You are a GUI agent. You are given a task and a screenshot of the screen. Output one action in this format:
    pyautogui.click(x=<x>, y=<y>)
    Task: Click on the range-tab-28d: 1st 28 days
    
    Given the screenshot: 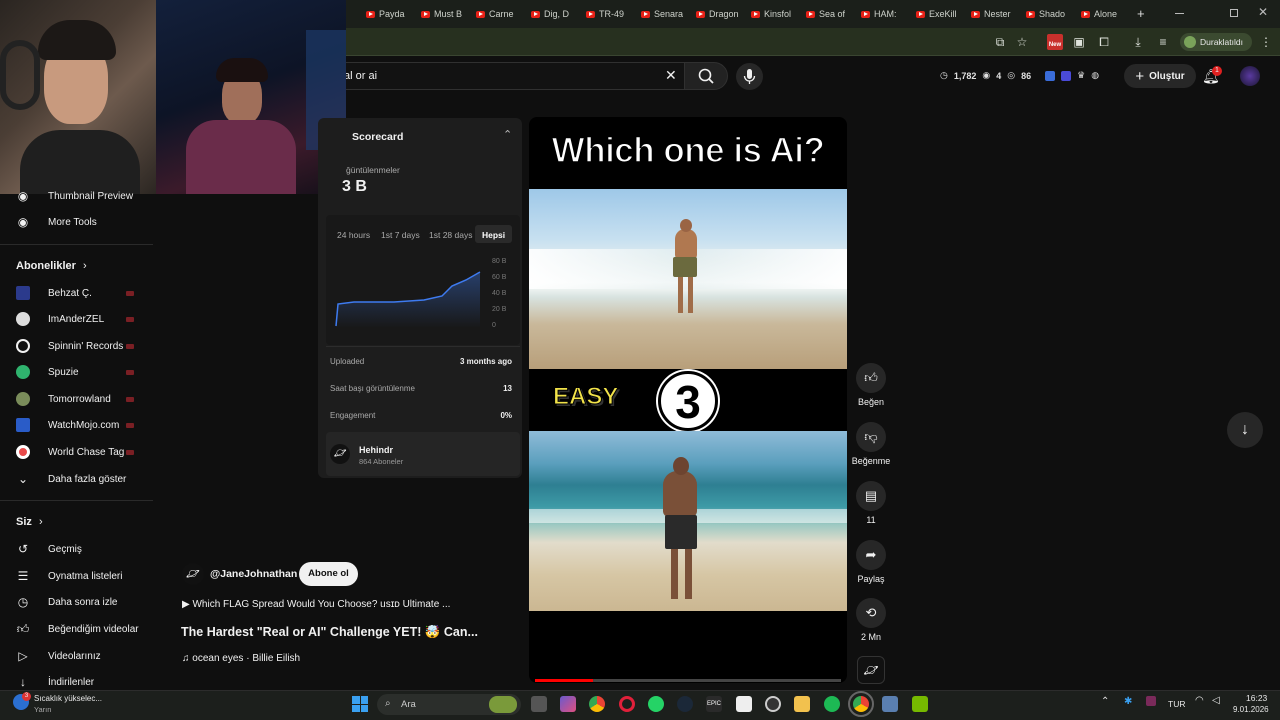 What is the action you would take?
    pyautogui.click(x=450, y=235)
    